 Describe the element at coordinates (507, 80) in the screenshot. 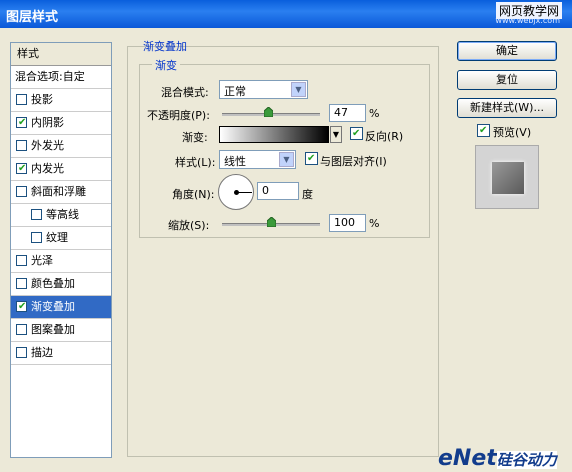

I see `reset-button: 复位` at that location.